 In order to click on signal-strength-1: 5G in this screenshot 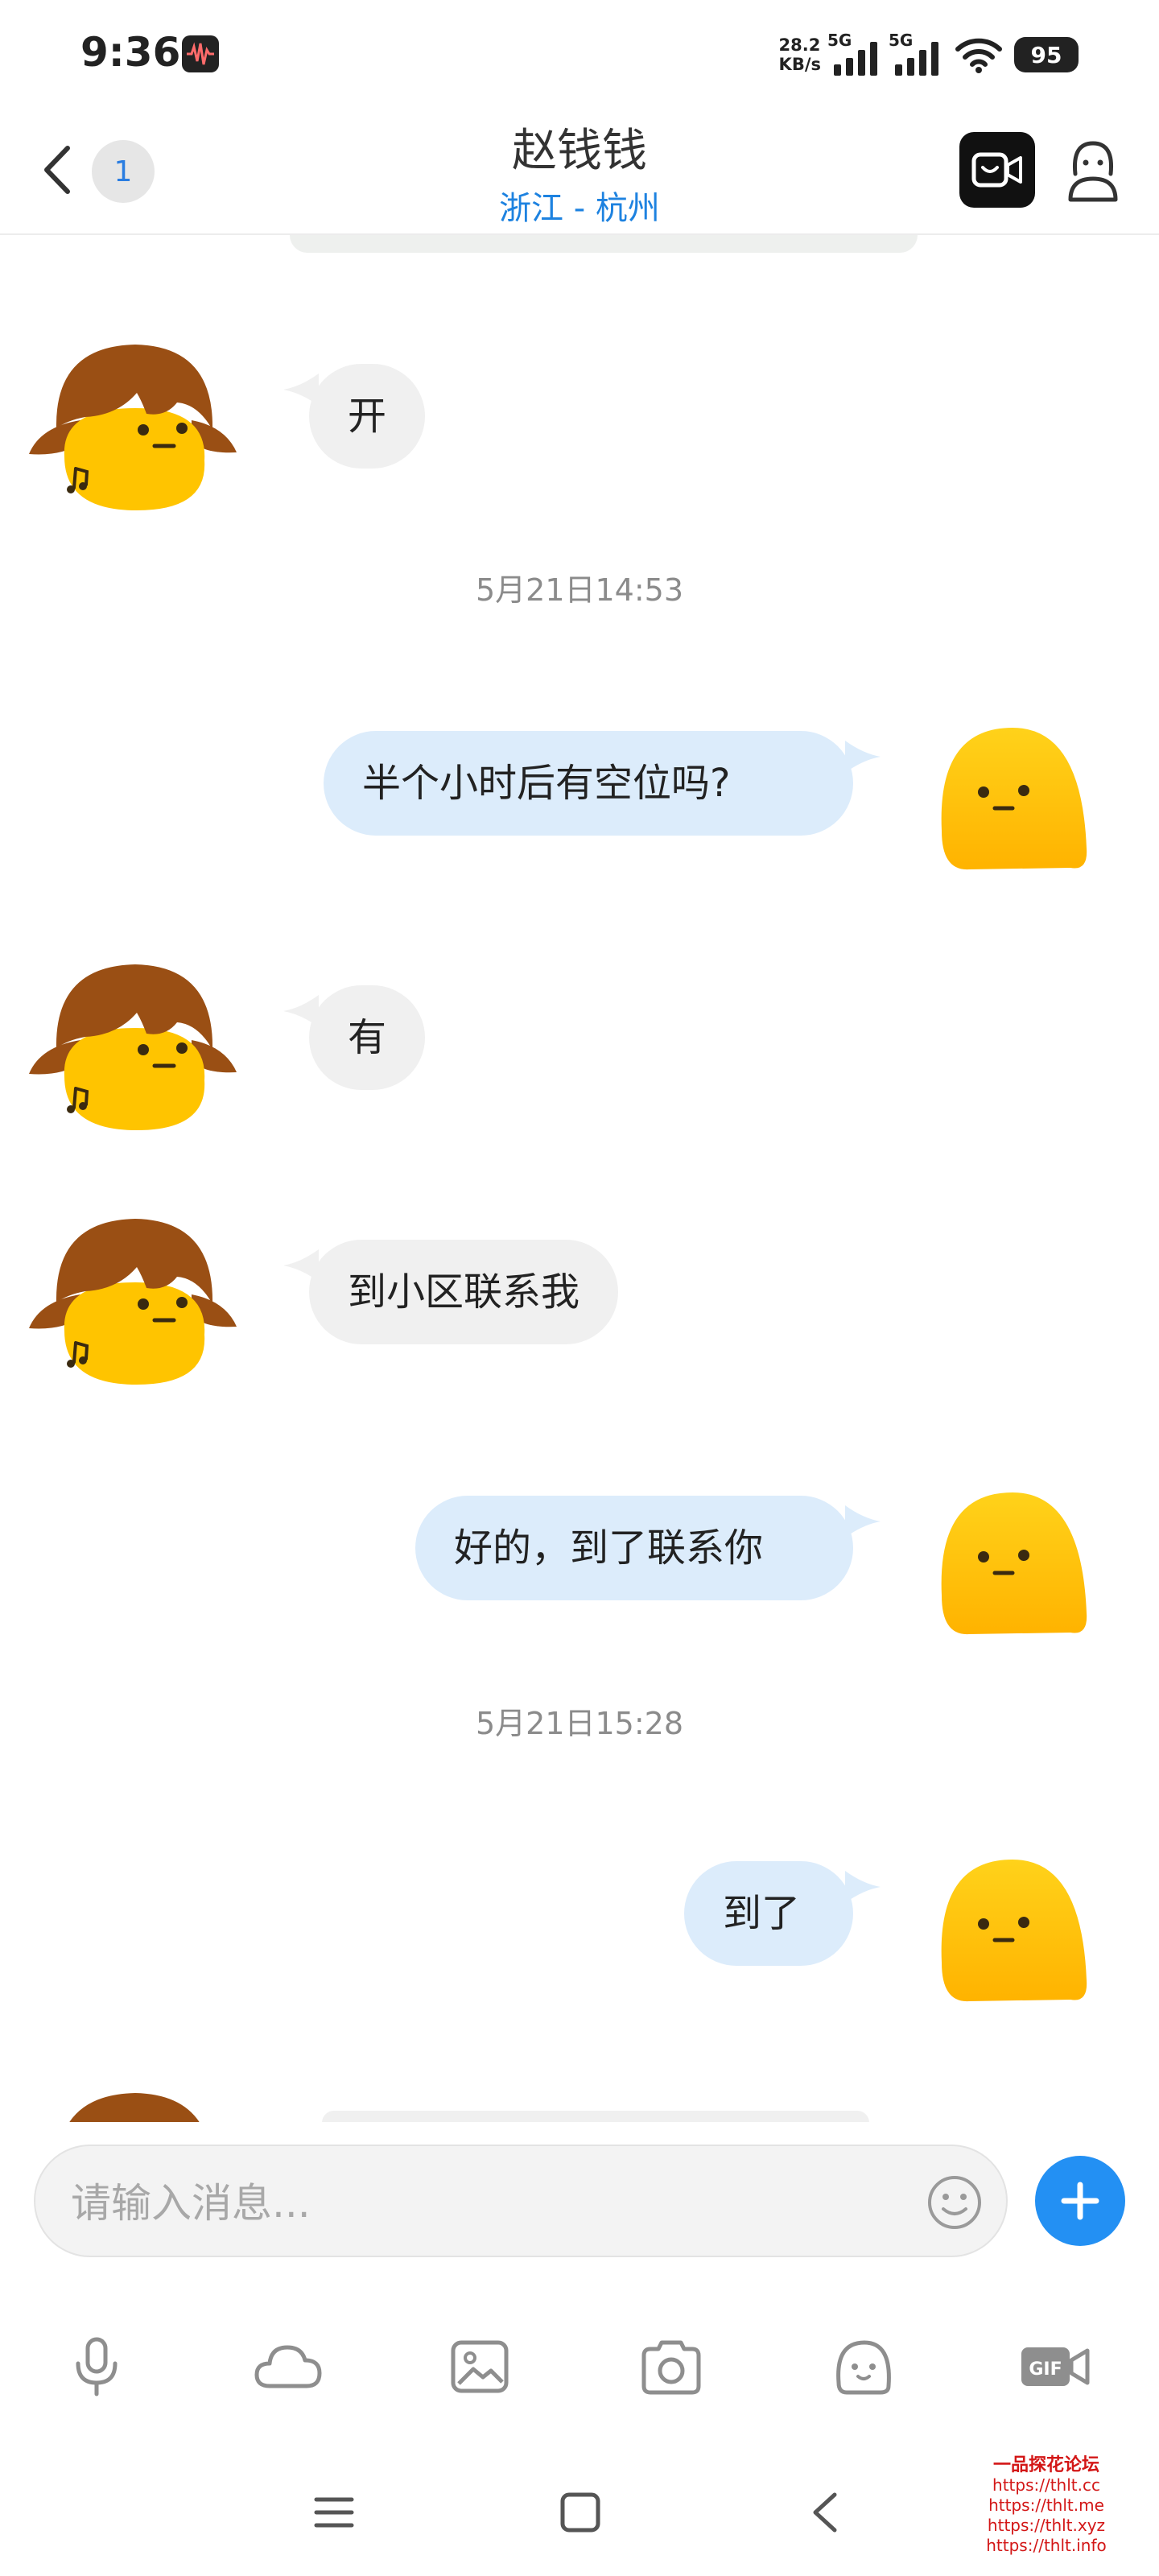, I will do `click(854, 53)`.